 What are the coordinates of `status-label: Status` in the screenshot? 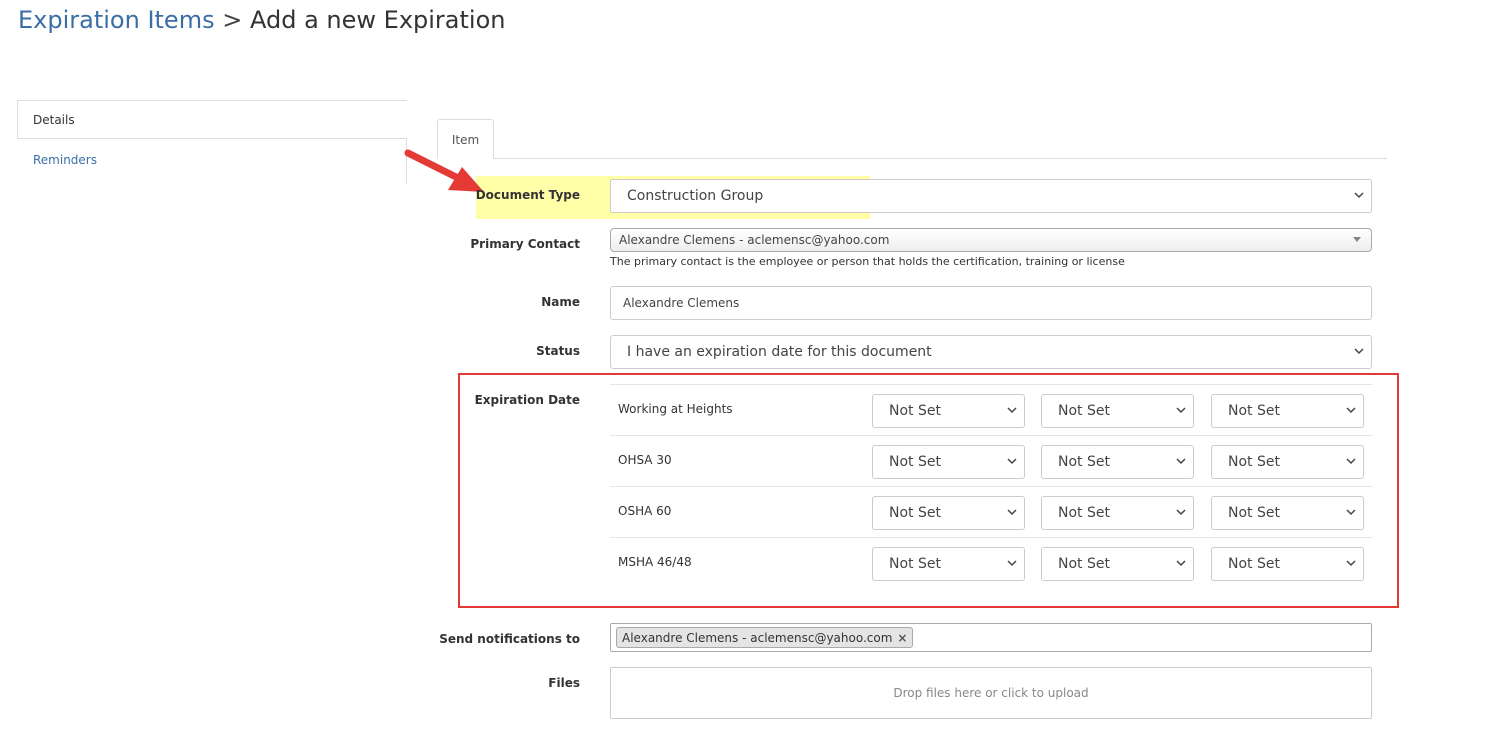 It's located at (558, 351).